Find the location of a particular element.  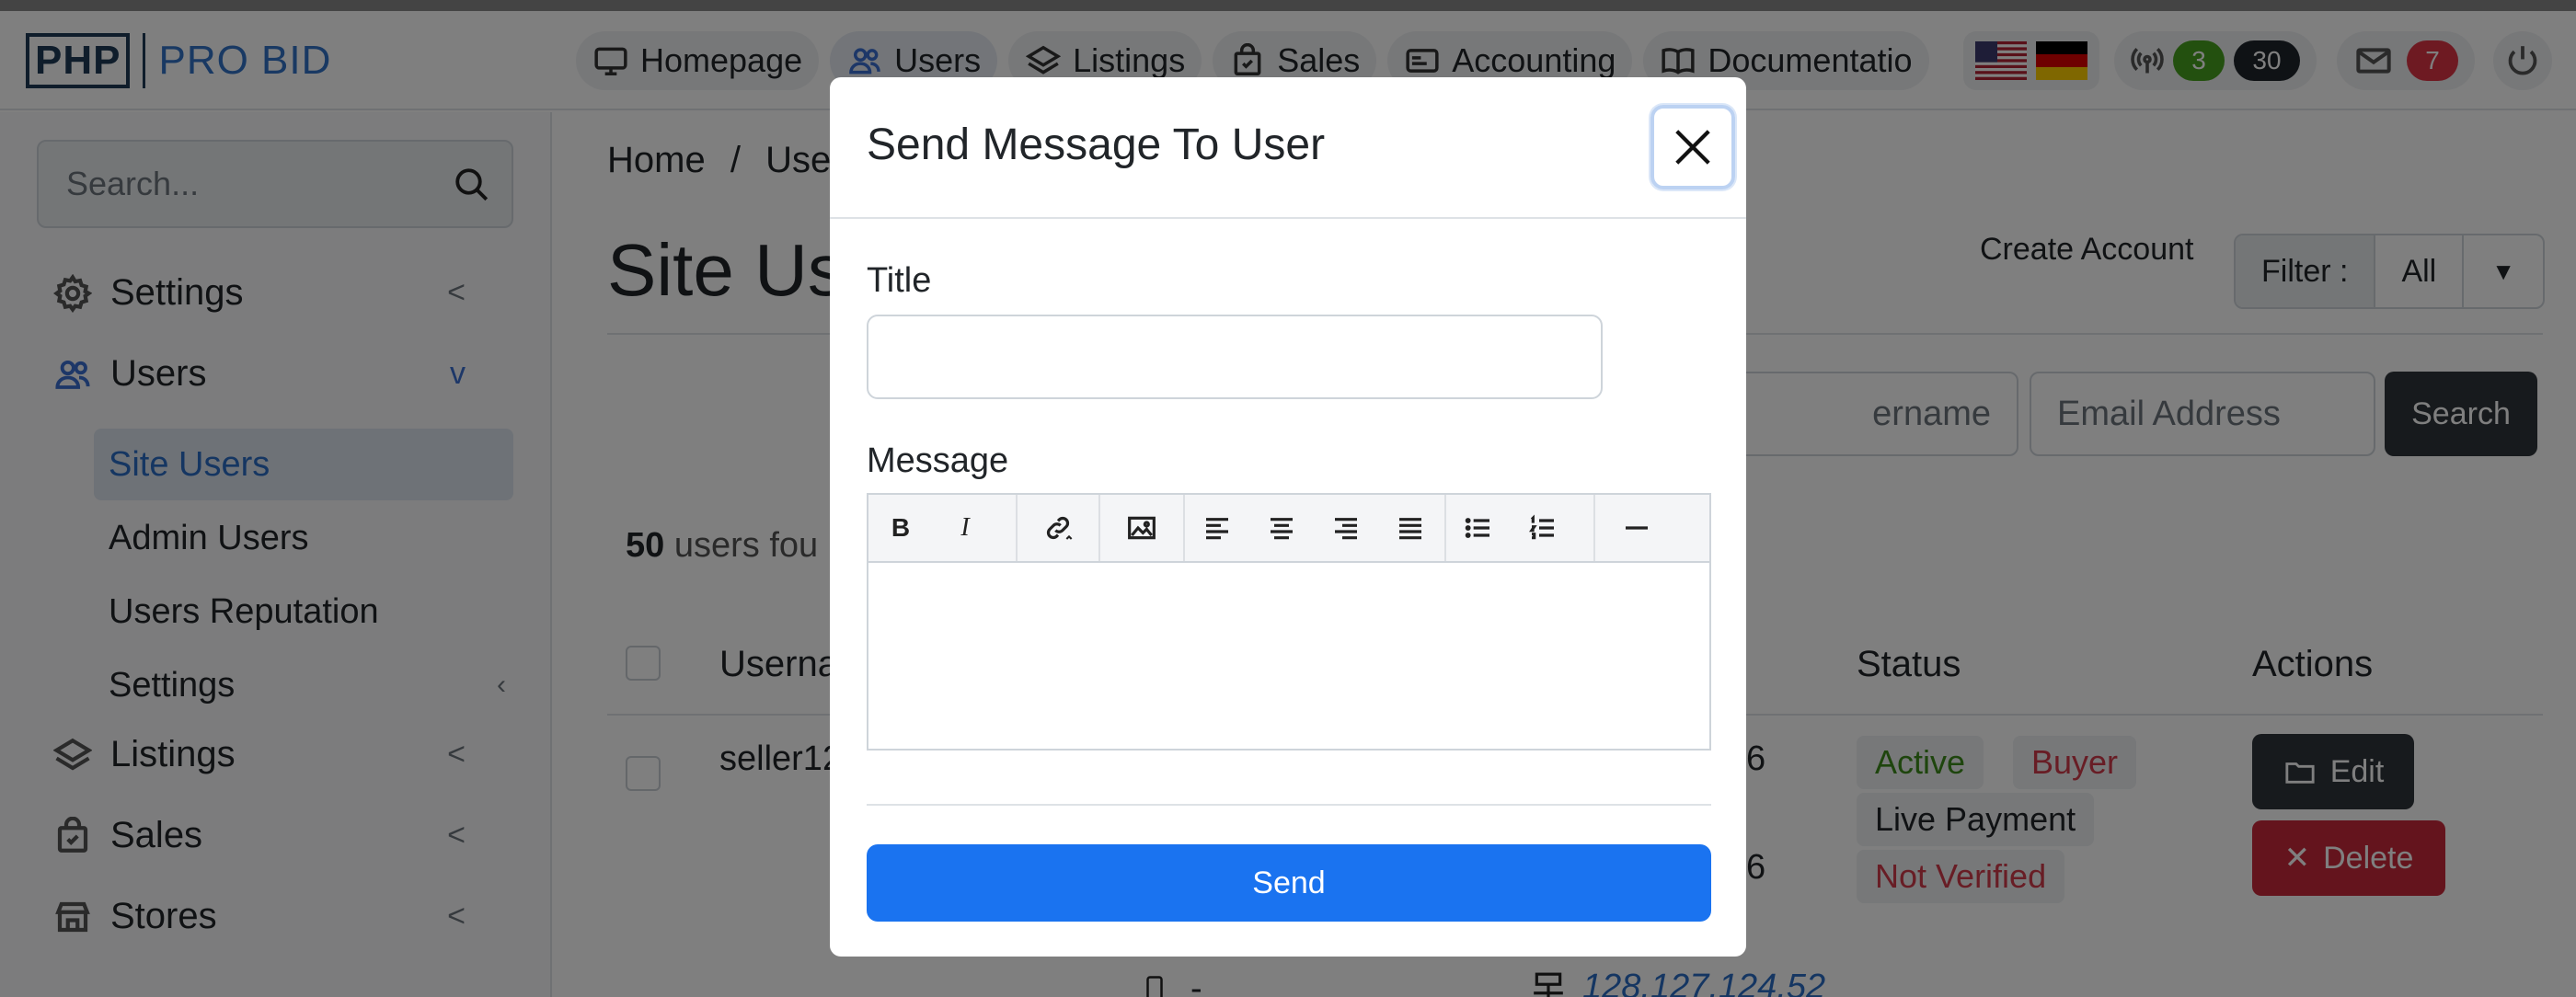

numbered-list-icon is located at coordinates (1541, 527).